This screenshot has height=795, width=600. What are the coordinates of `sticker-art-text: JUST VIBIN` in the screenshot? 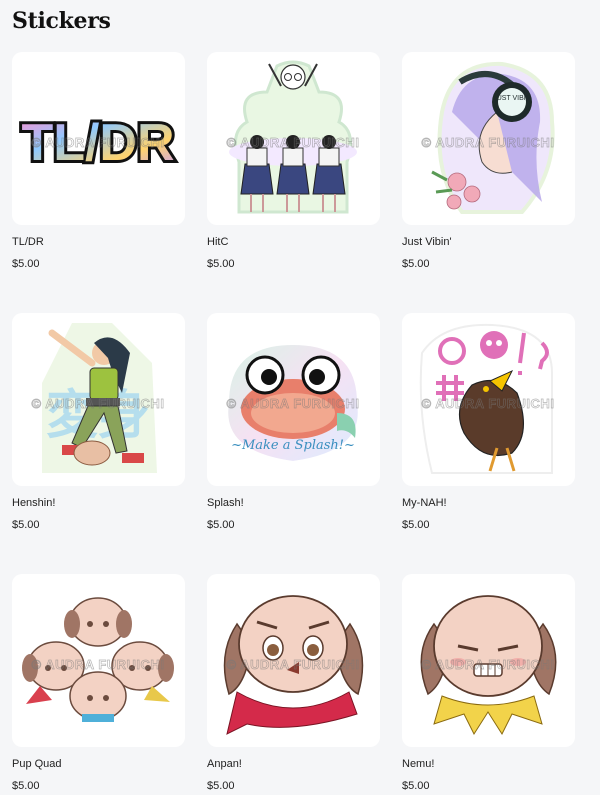 It's located at (512, 98).